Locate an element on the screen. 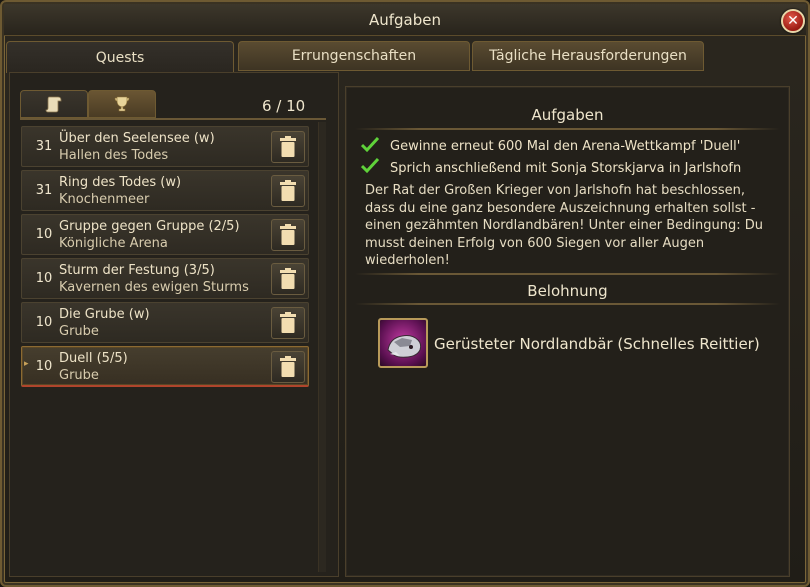  quest-name: Gruppe gegen Gruppe (2/5) is located at coordinates (149, 226).